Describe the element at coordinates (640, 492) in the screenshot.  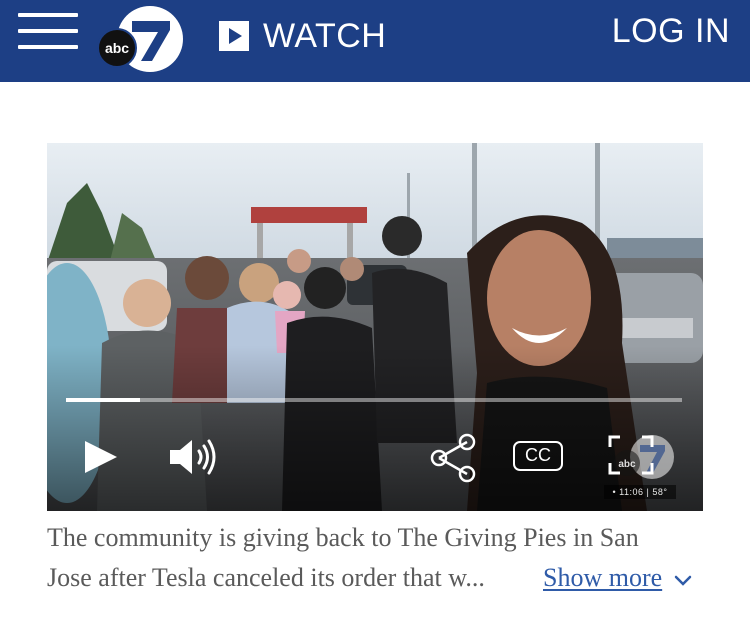
I see `watermark-time-temp: • 11:06 | 58°` at that location.